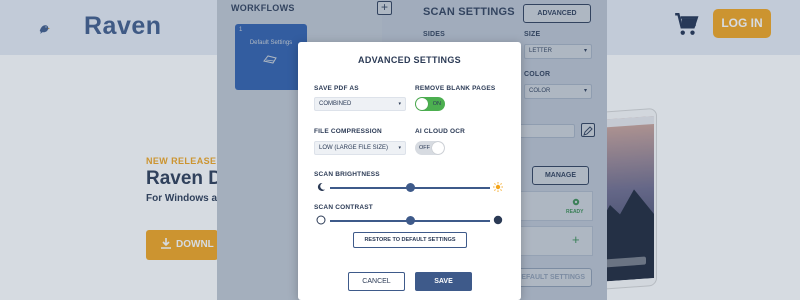 Image resolution: width=800 pixels, height=300 pixels. What do you see at coordinates (347, 174) in the screenshot?
I see `scan-brightness-label: SCAN BRIGHTNESS` at bounding box center [347, 174].